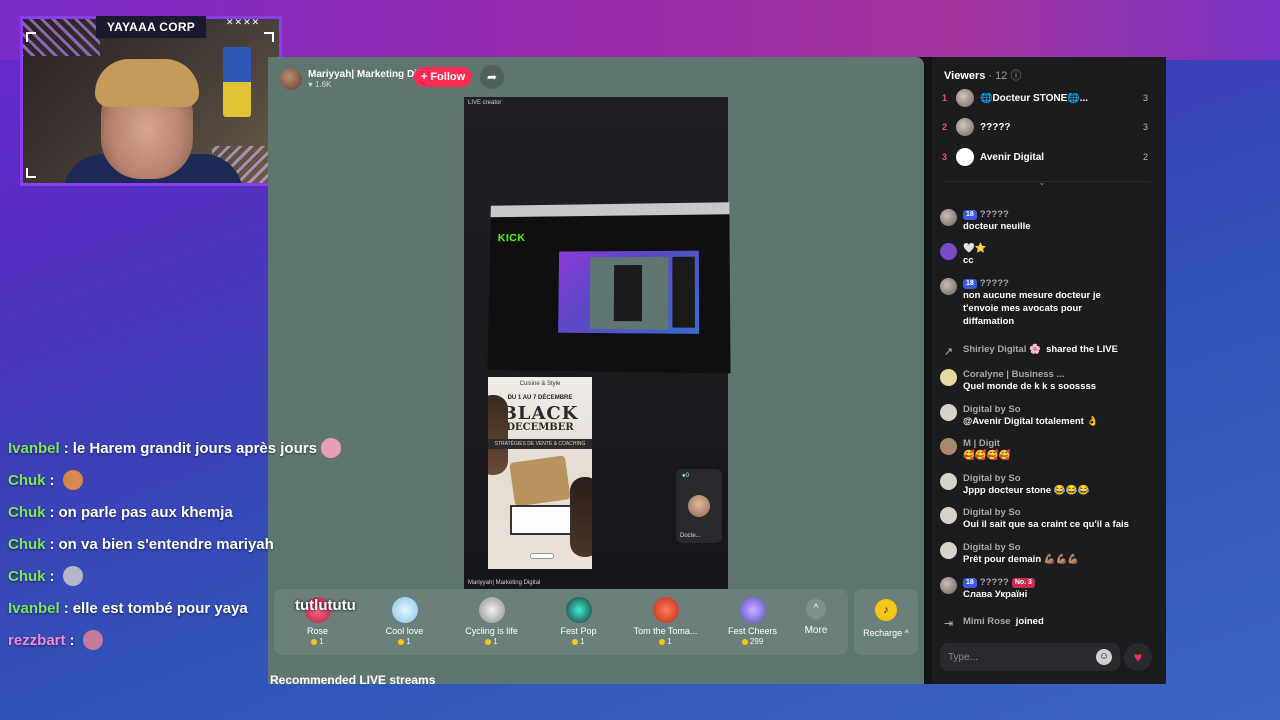 The width and height of the screenshot is (1280, 720). I want to click on gift-item-fest-cheers: Fest Cheers 299, so click(752, 617).